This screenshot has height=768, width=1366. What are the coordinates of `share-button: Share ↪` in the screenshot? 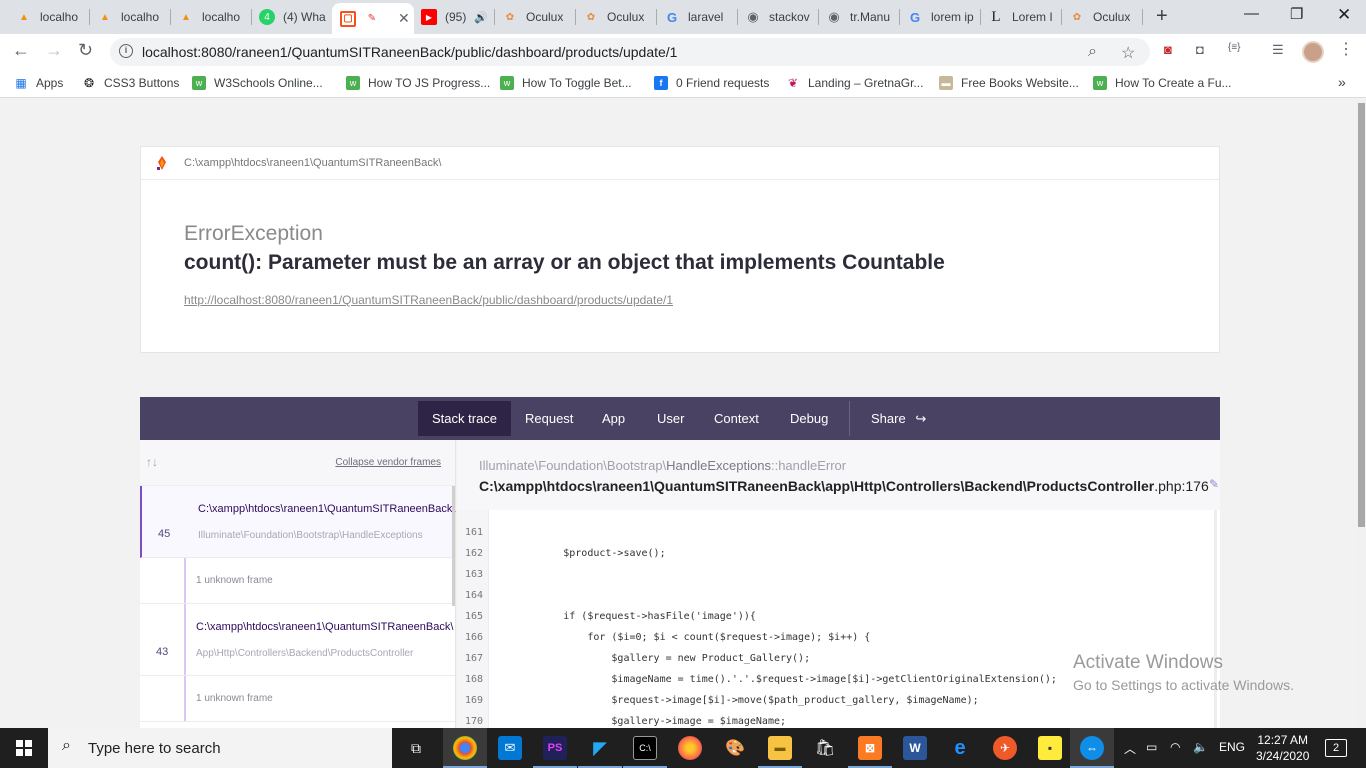 It's located at (898, 418).